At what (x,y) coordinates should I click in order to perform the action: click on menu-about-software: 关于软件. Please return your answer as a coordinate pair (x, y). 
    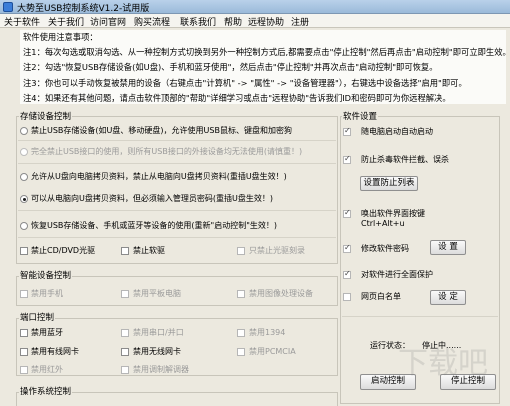
    Looking at the image, I should click on (22, 21).